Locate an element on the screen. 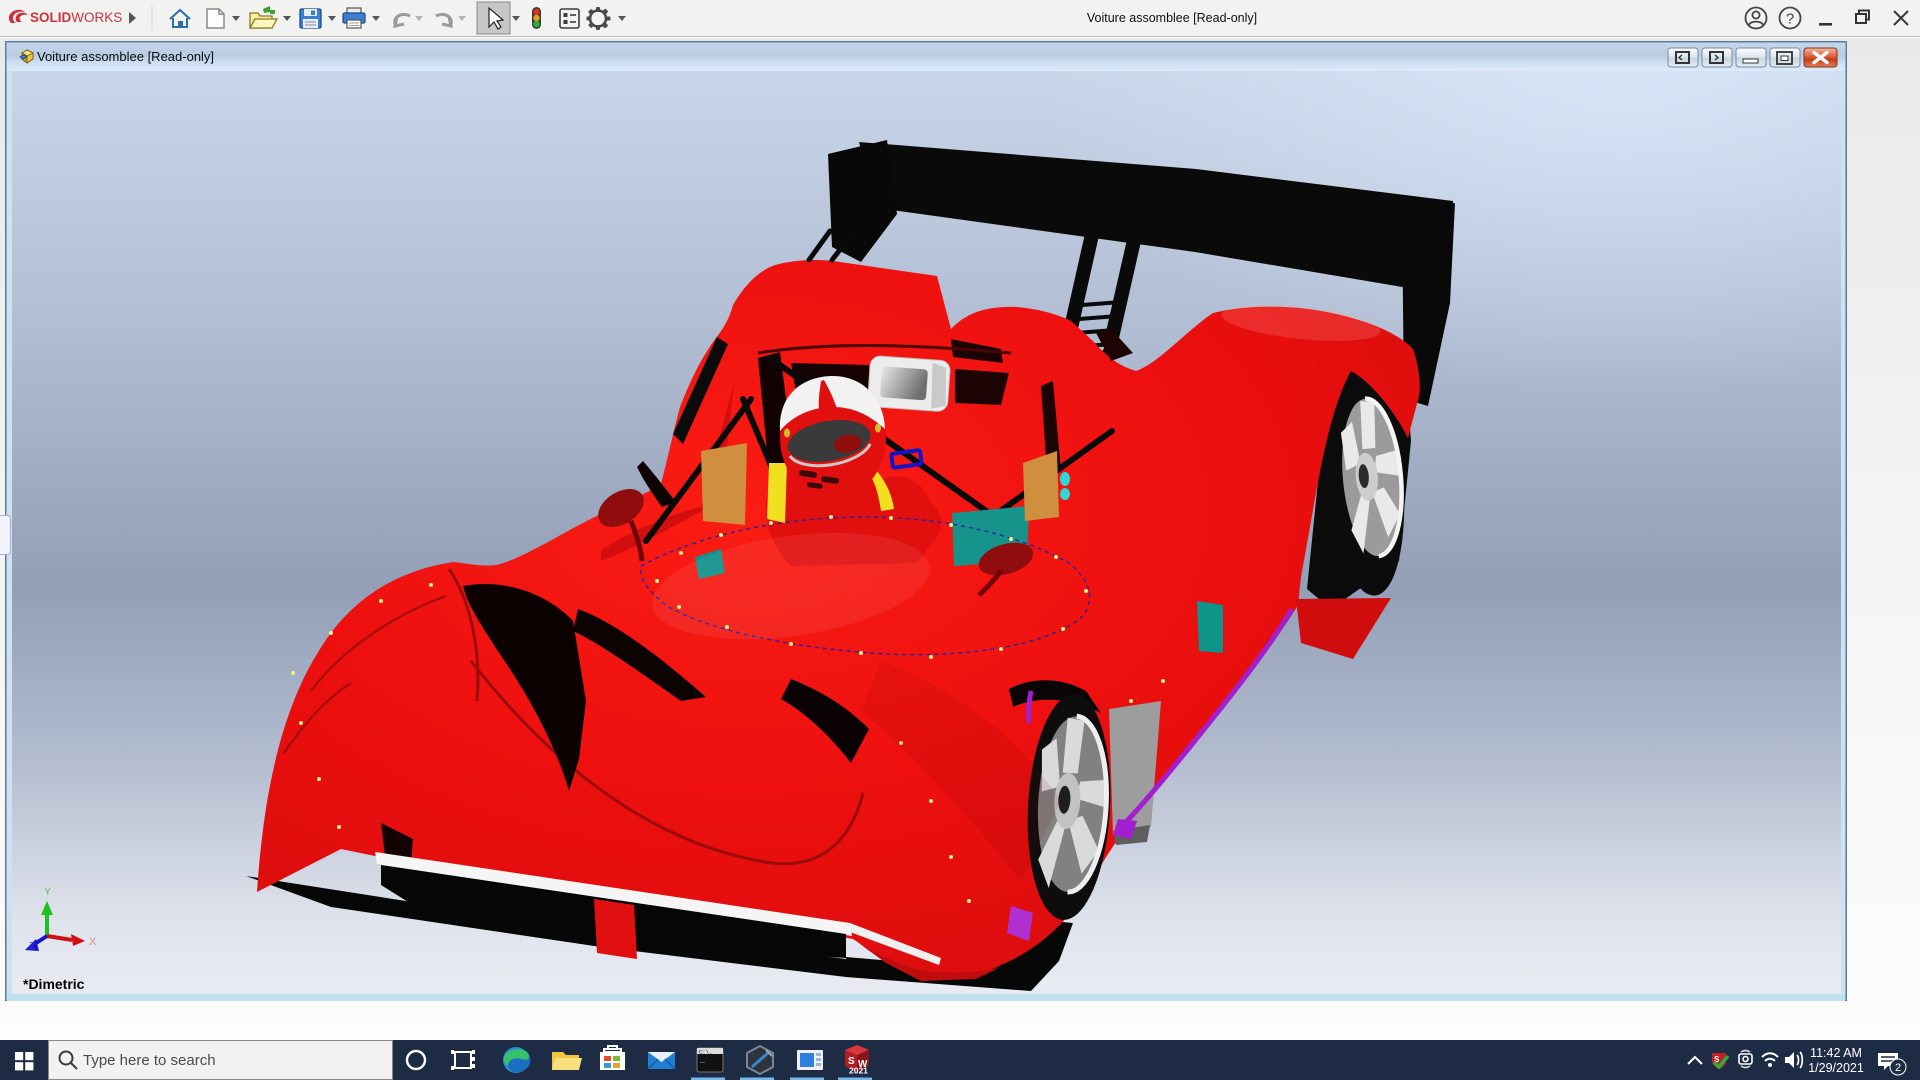  svg-text: Z is located at coordinates (32, 946).